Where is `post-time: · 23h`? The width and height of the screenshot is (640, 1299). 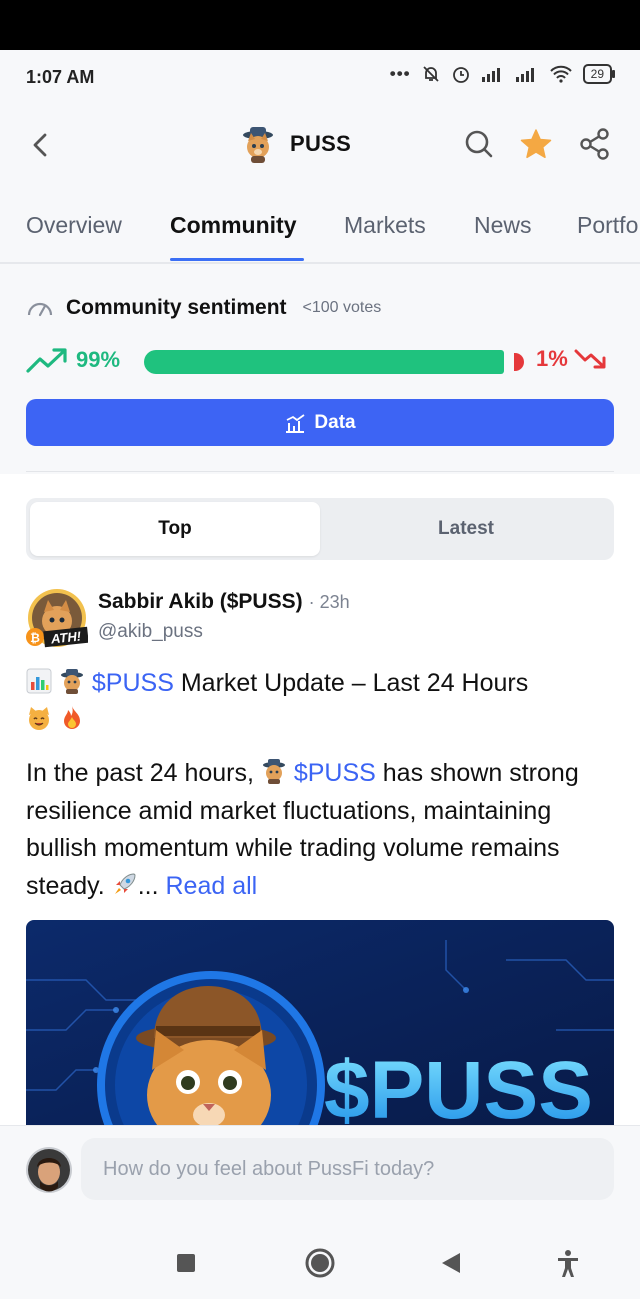 post-time: · 23h is located at coordinates (329, 602).